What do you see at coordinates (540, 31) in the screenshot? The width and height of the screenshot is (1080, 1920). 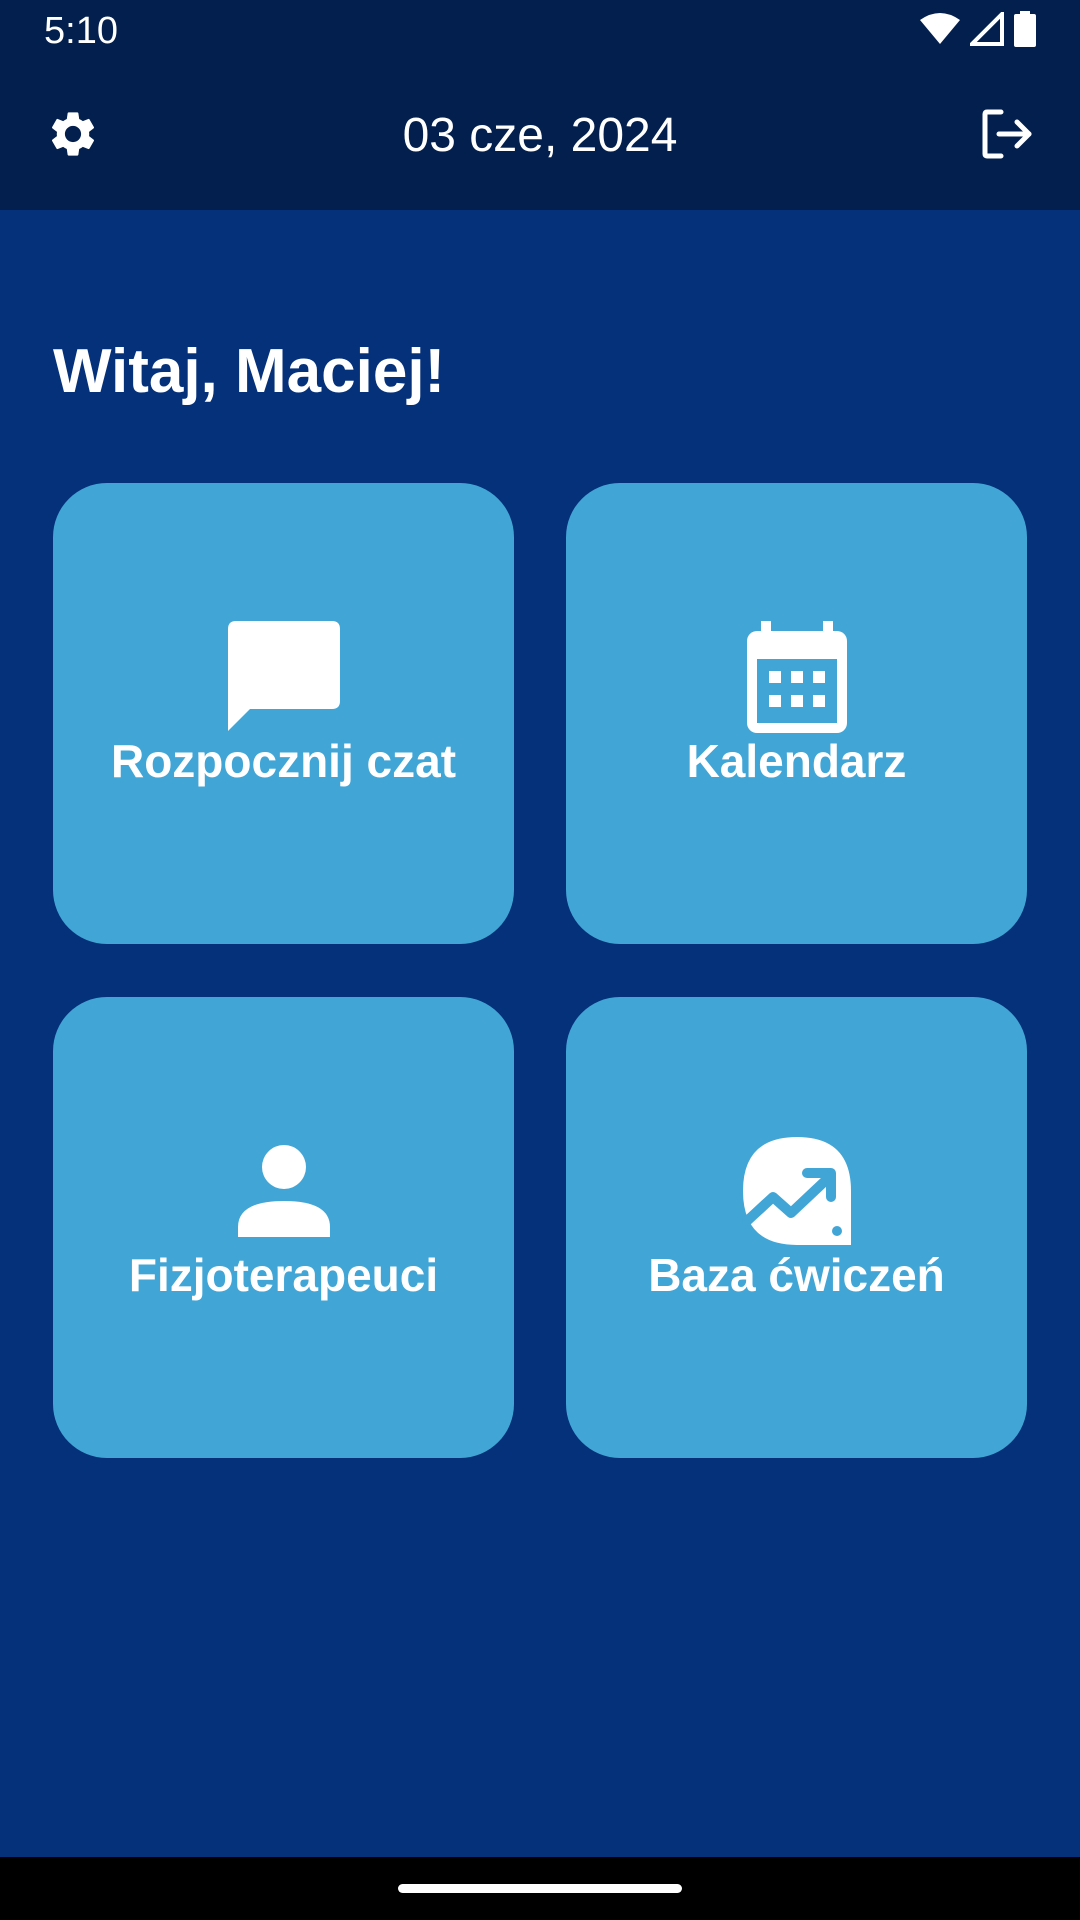 I see `status-bar: 5:10` at bounding box center [540, 31].